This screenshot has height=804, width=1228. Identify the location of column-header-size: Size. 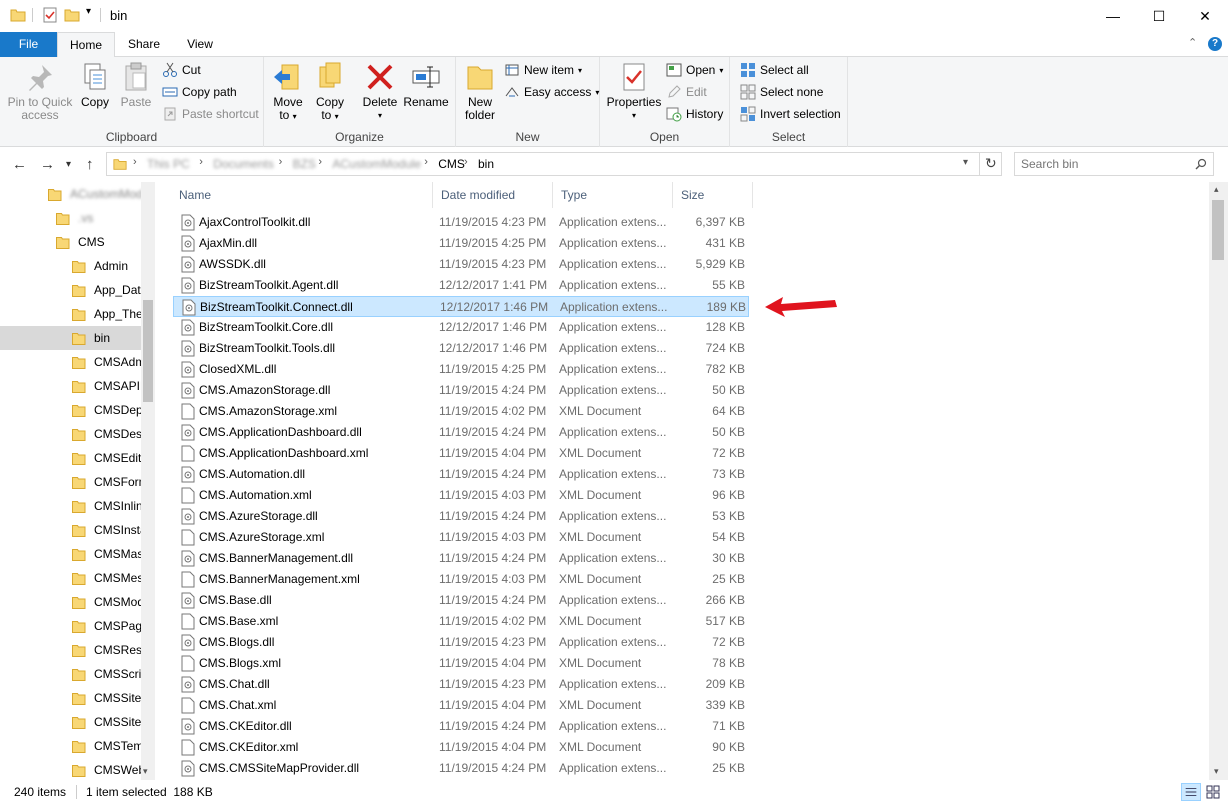
(713, 195).